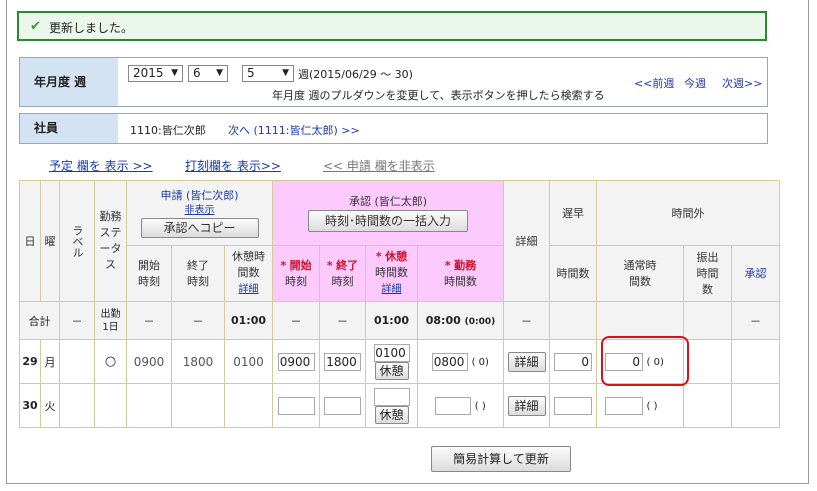 This screenshot has width=817, height=491. What do you see at coordinates (526, 241) in the screenshot?
I see `col-detail: 詳細` at bounding box center [526, 241].